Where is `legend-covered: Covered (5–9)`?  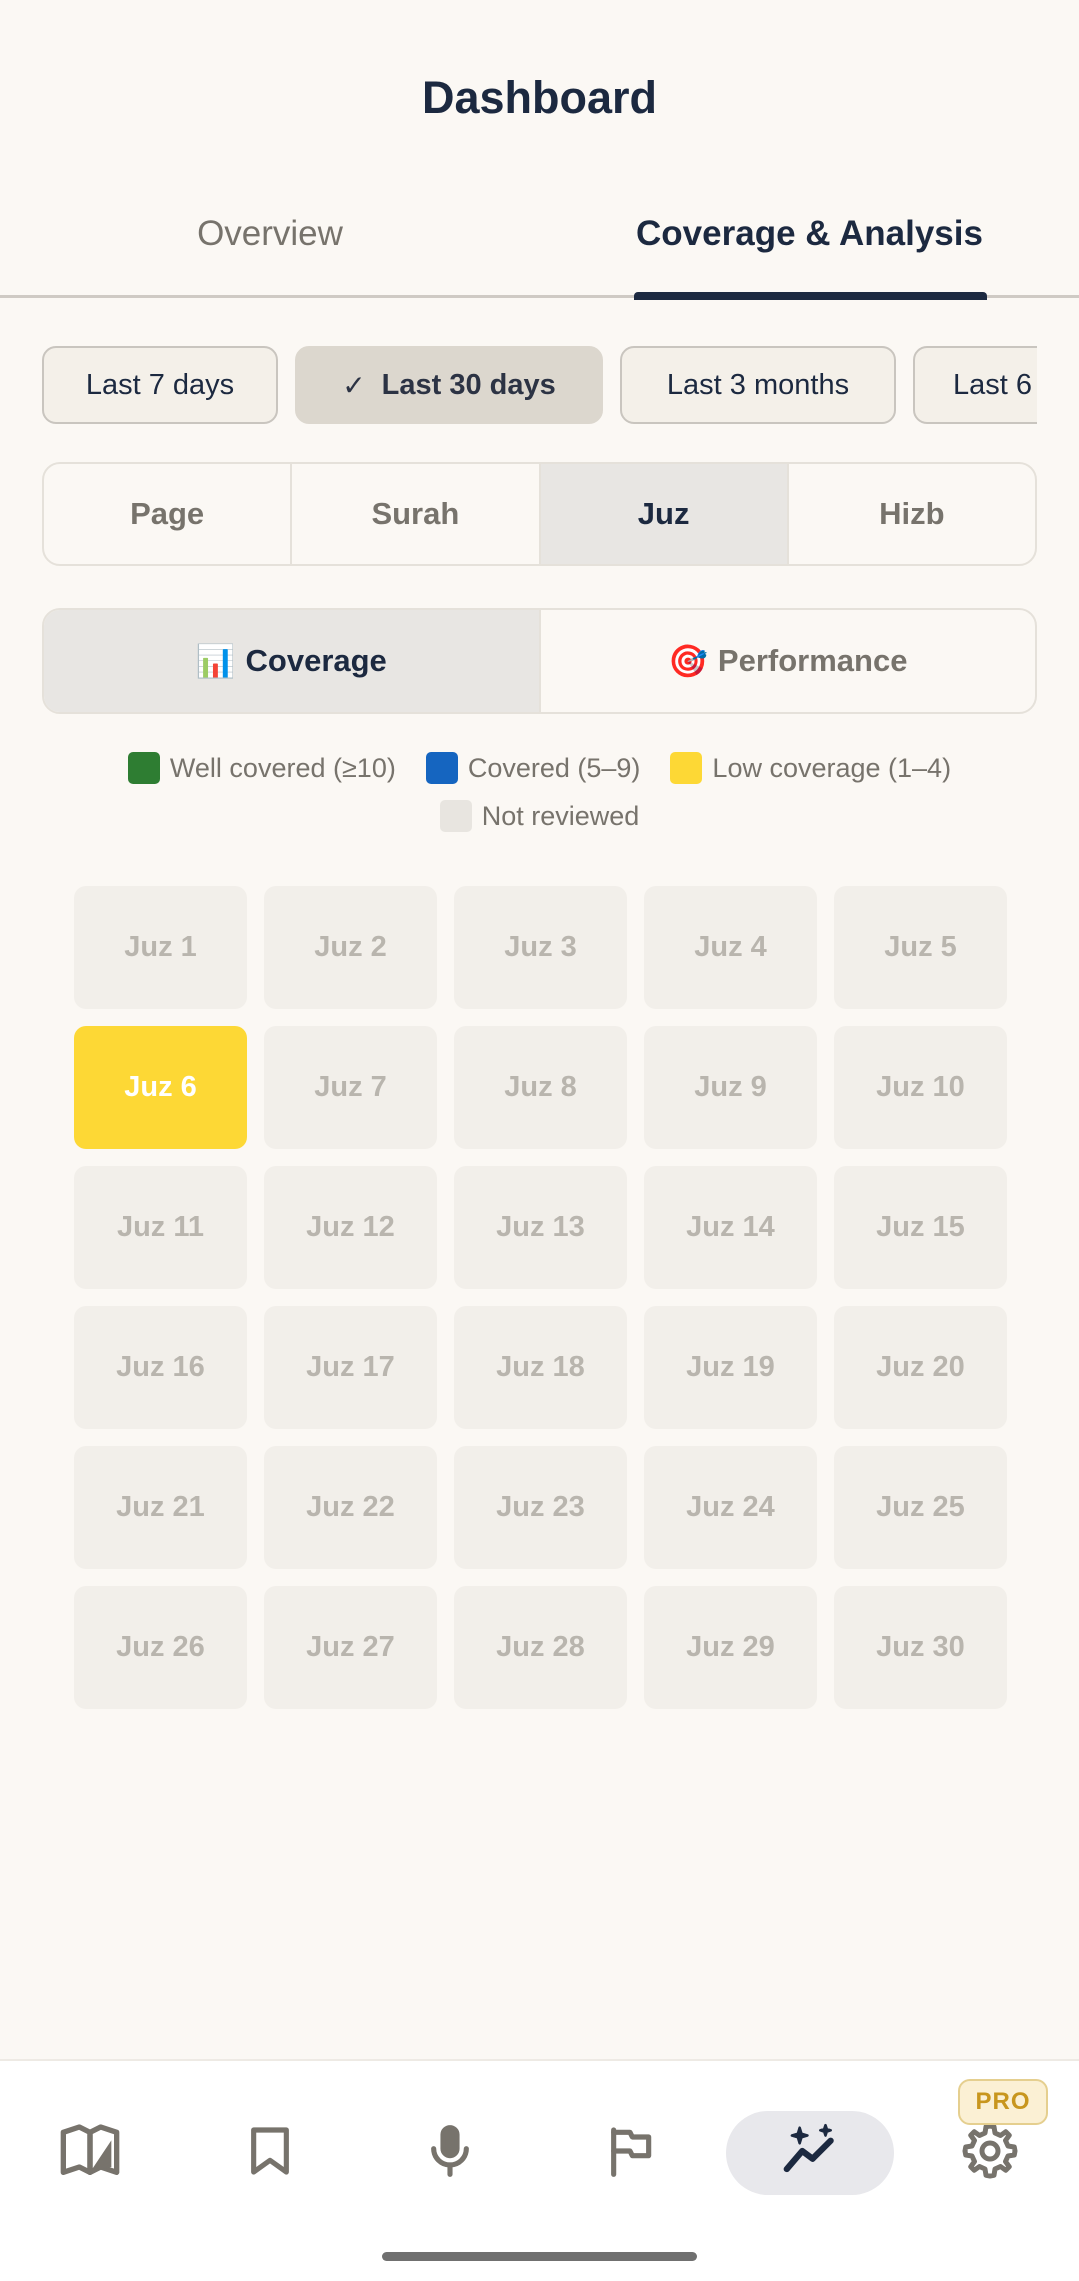 legend-covered: Covered (5–9) is located at coordinates (533, 768).